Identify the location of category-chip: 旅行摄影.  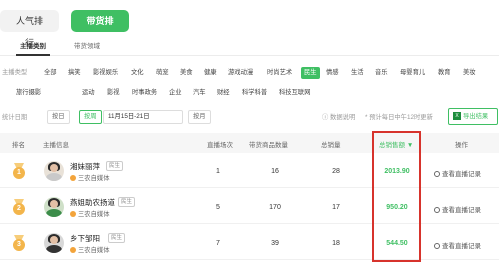
(28, 93).